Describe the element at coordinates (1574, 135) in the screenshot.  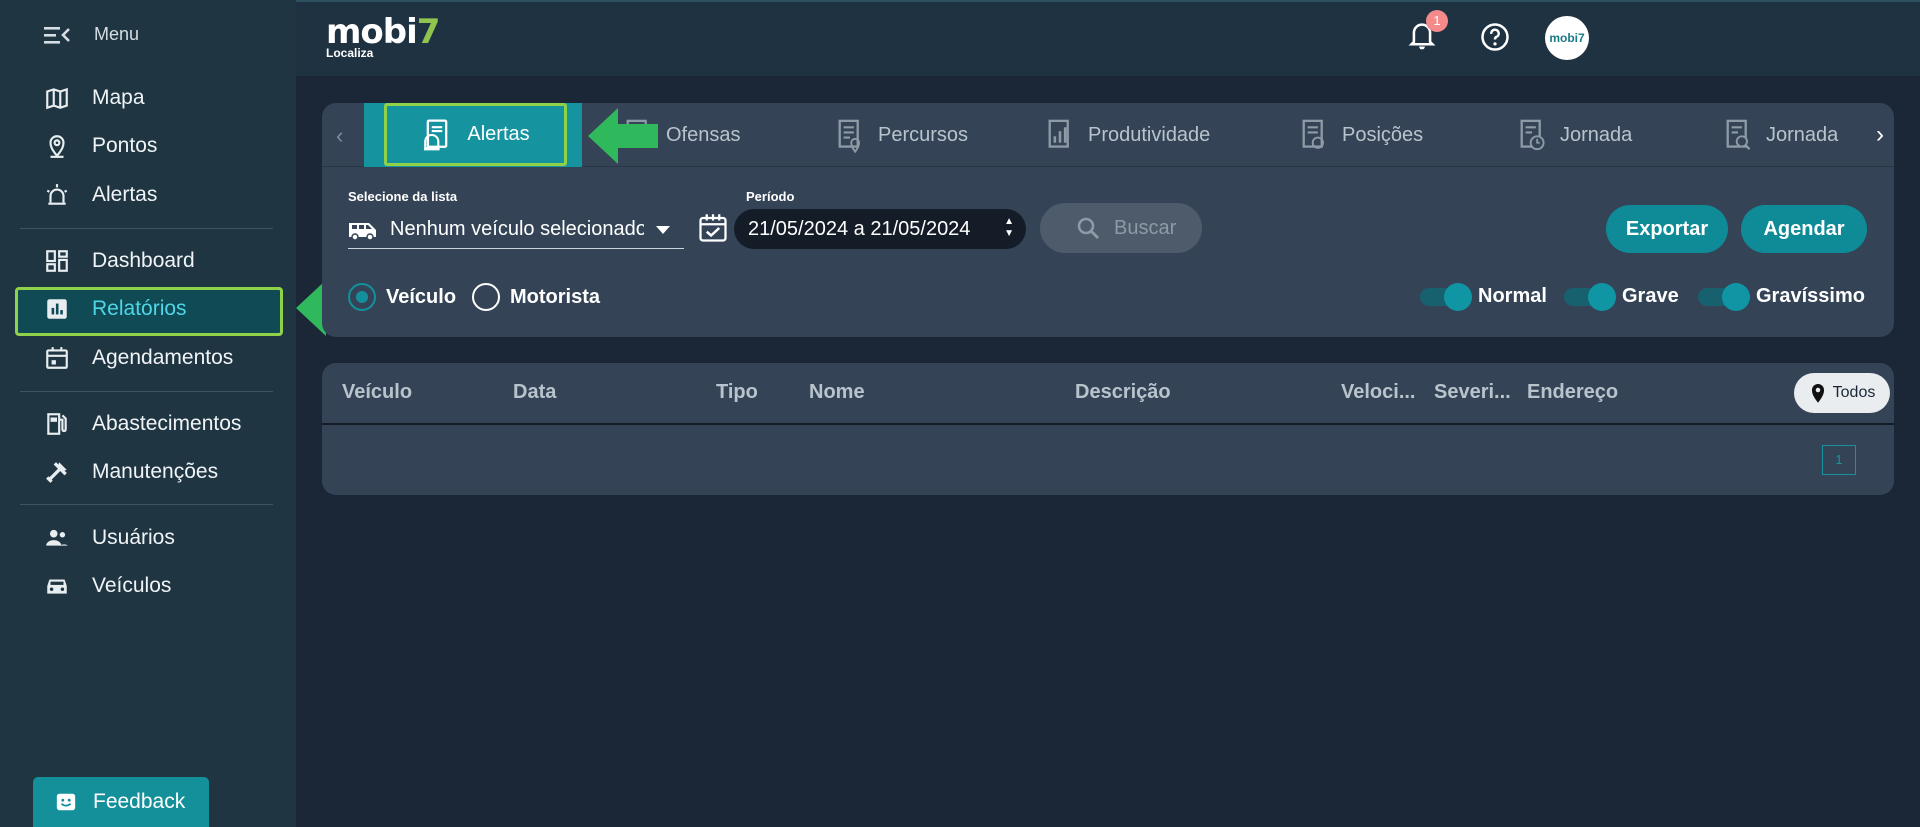
I see `tab-jornada: Jornada` at that location.